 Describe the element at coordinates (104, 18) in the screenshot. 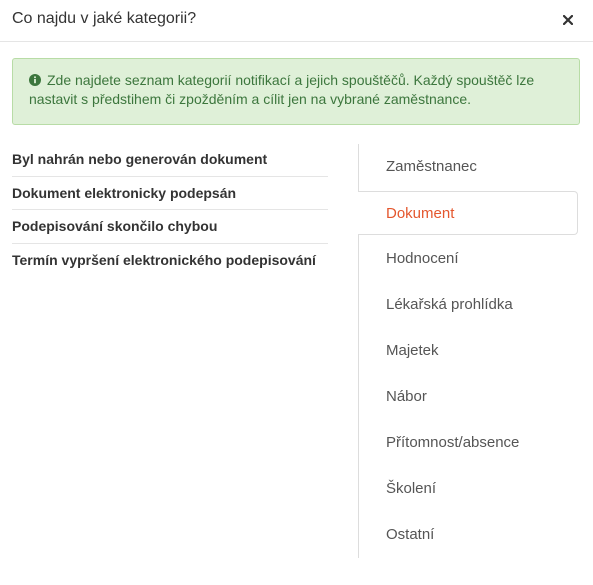

I see `dialog-title: Co najdu v jaké kategorii?` at that location.